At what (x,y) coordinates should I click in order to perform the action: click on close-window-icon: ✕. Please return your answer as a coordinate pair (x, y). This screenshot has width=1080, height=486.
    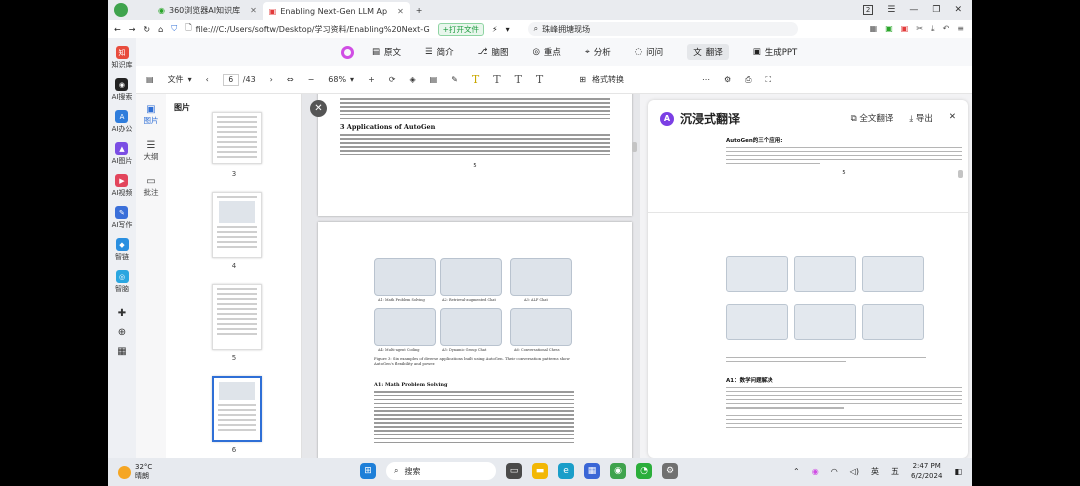
    Looking at the image, I should click on (958, 10).